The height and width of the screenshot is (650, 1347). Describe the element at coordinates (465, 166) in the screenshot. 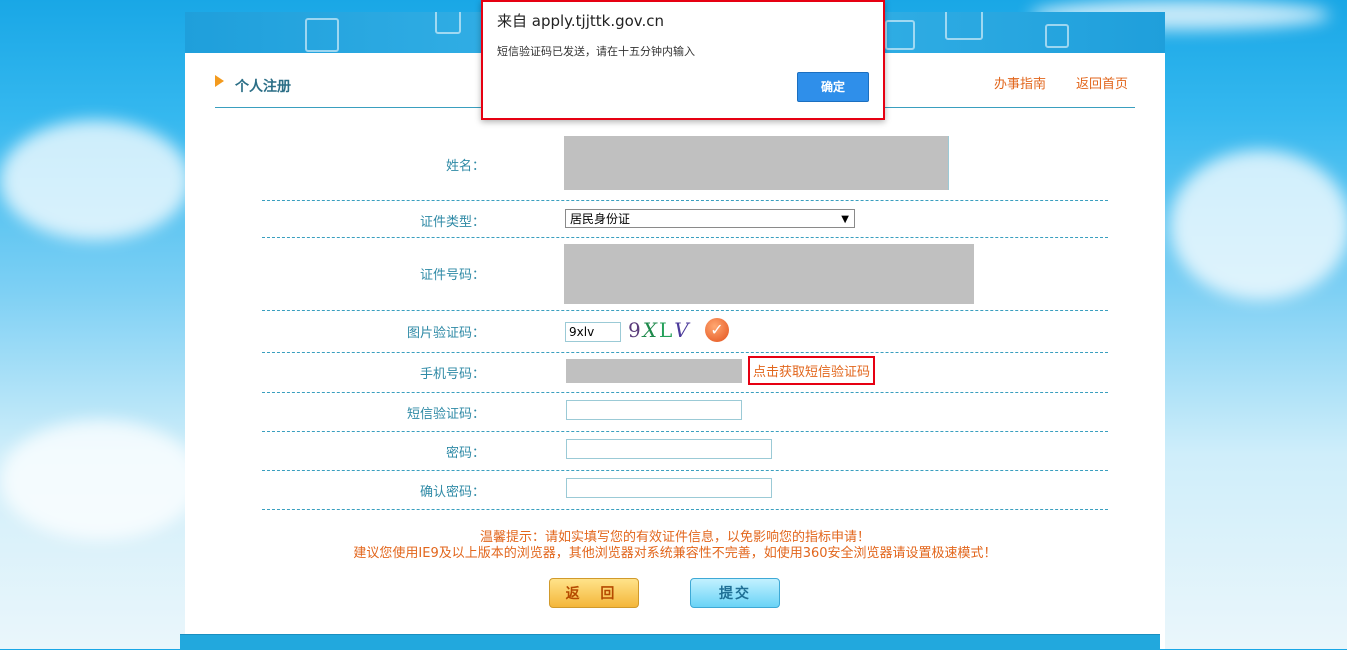

I see `name-label: 姓名：` at that location.